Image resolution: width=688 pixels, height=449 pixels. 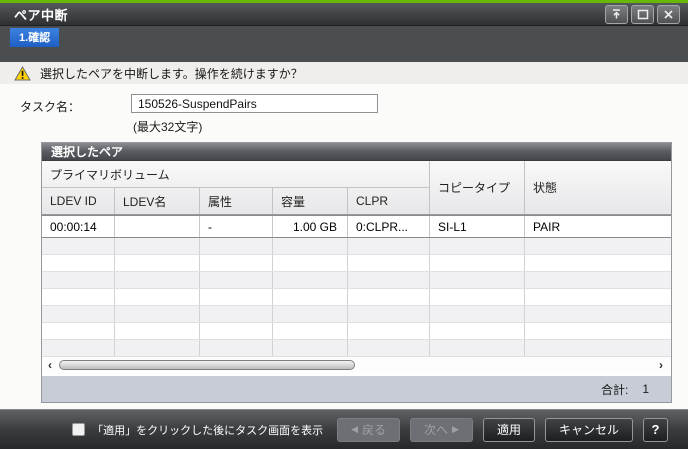 What do you see at coordinates (661, 365) in the screenshot?
I see `scroll-right-icon: ›` at bounding box center [661, 365].